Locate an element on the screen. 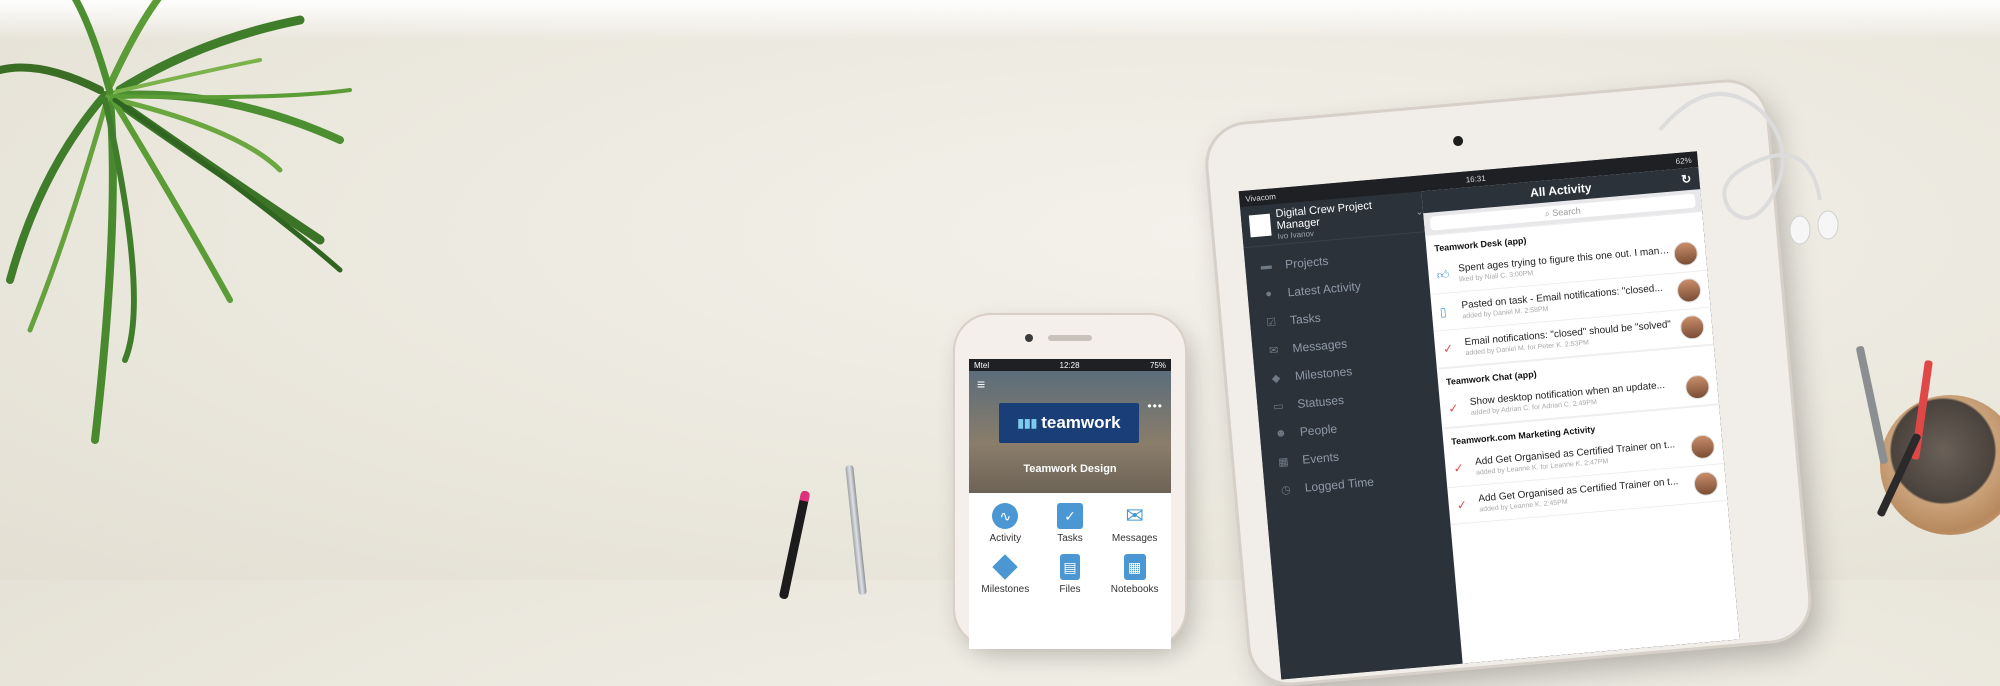 This screenshot has height=686, width=2000. sidebar-item-label: Latest Activity is located at coordinates (1324, 289).